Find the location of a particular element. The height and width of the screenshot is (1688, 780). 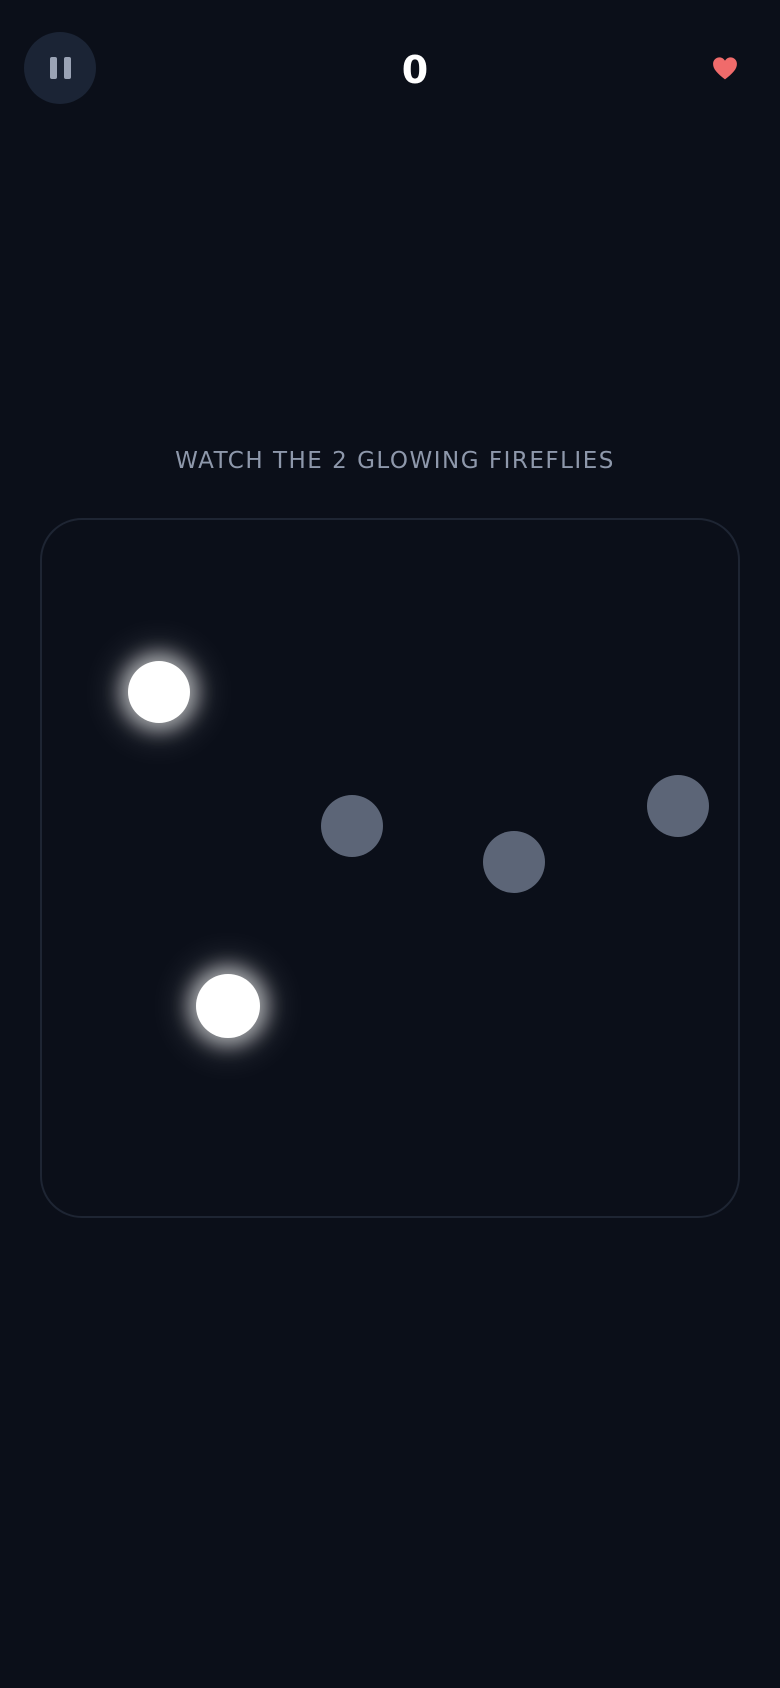

heart-icon is located at coordinates (725, 68).